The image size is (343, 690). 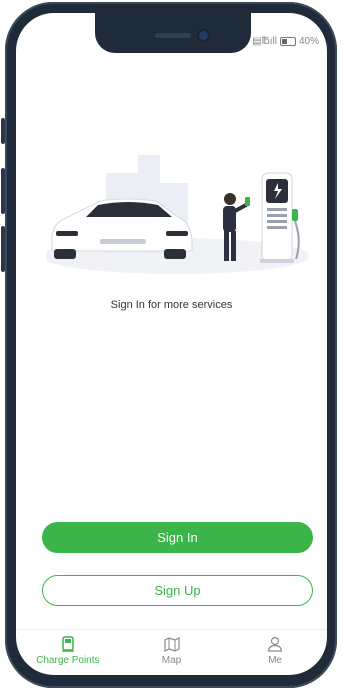 What do you see at coordinates (308, 41) in the screenshot?
I see `battery-percent: 40%` at bounding box center [308, 41].